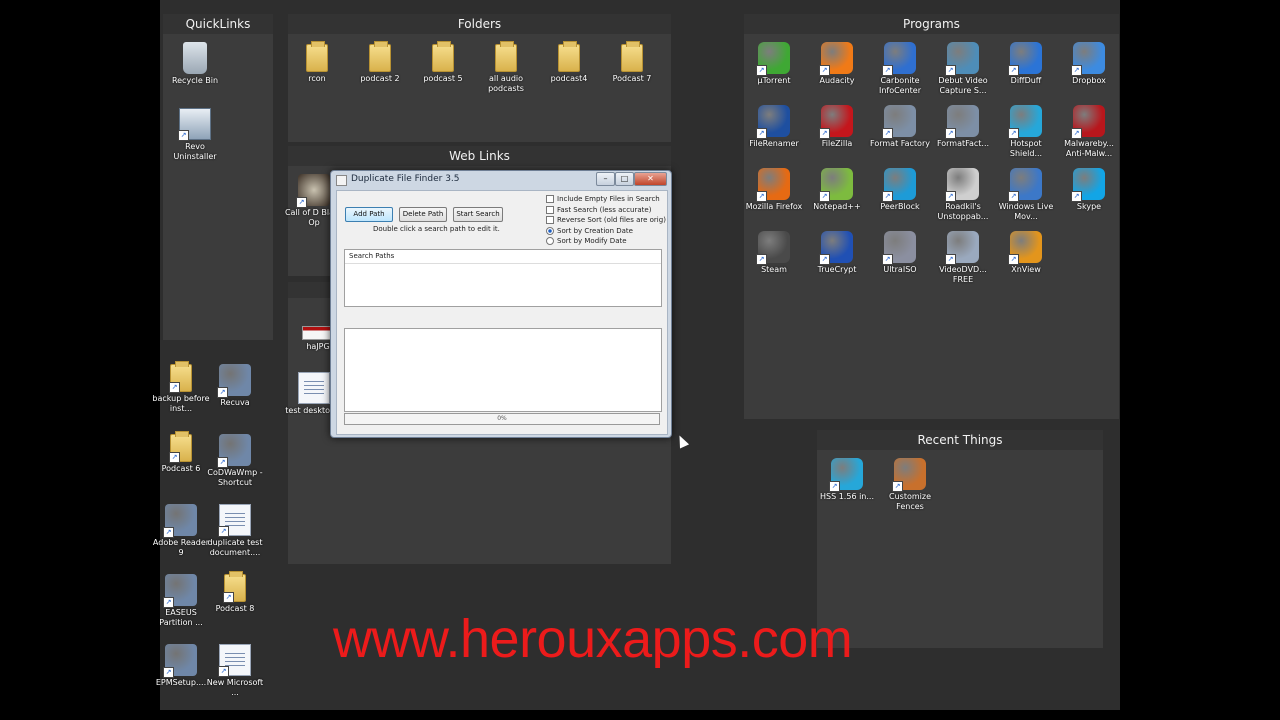  What do you see at coordinates (603, 199) in the screenshot?
I see `search-checkbox-option: Include Empty Files in Search` at bounding box center [603, 199].